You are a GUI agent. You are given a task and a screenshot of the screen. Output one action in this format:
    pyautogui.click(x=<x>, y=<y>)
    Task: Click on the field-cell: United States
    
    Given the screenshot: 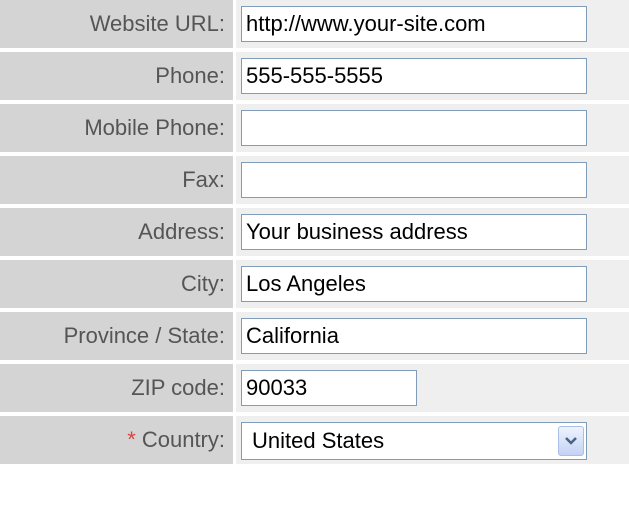 What is the action you would take?
    pyautogui.click(x=432, y=440)
    